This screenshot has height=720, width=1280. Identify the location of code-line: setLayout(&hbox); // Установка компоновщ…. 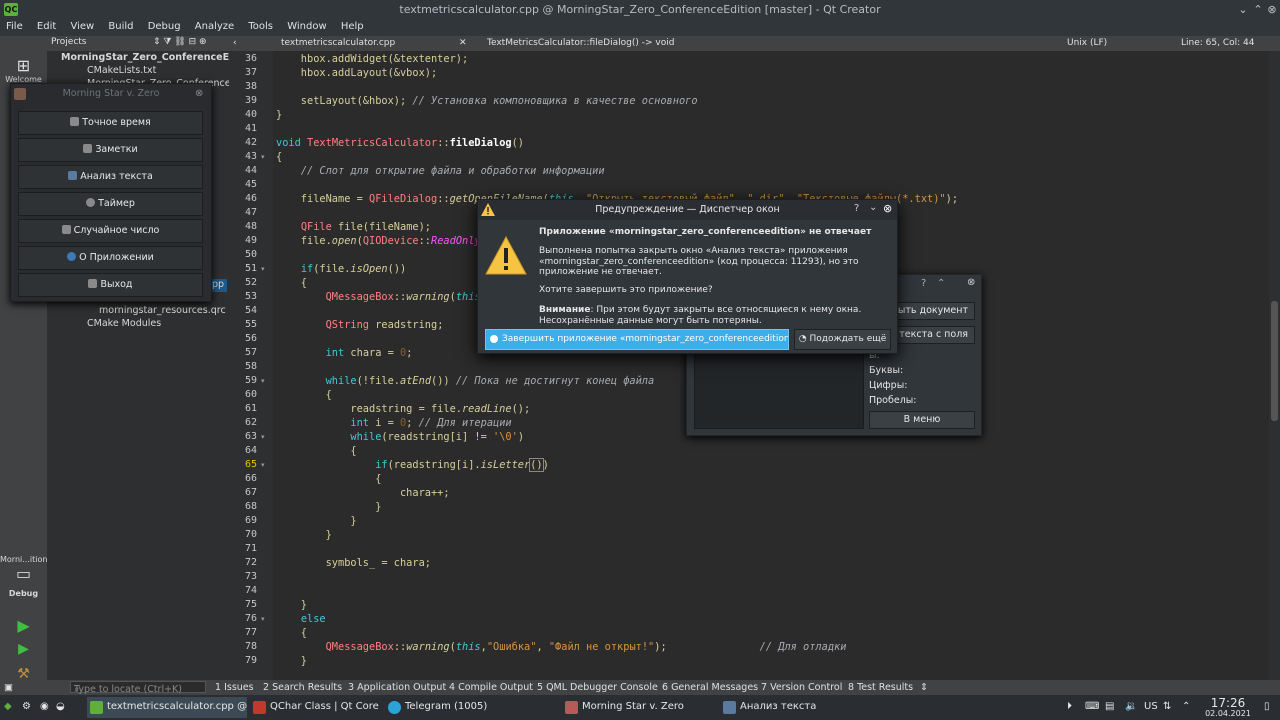
(487, 101).